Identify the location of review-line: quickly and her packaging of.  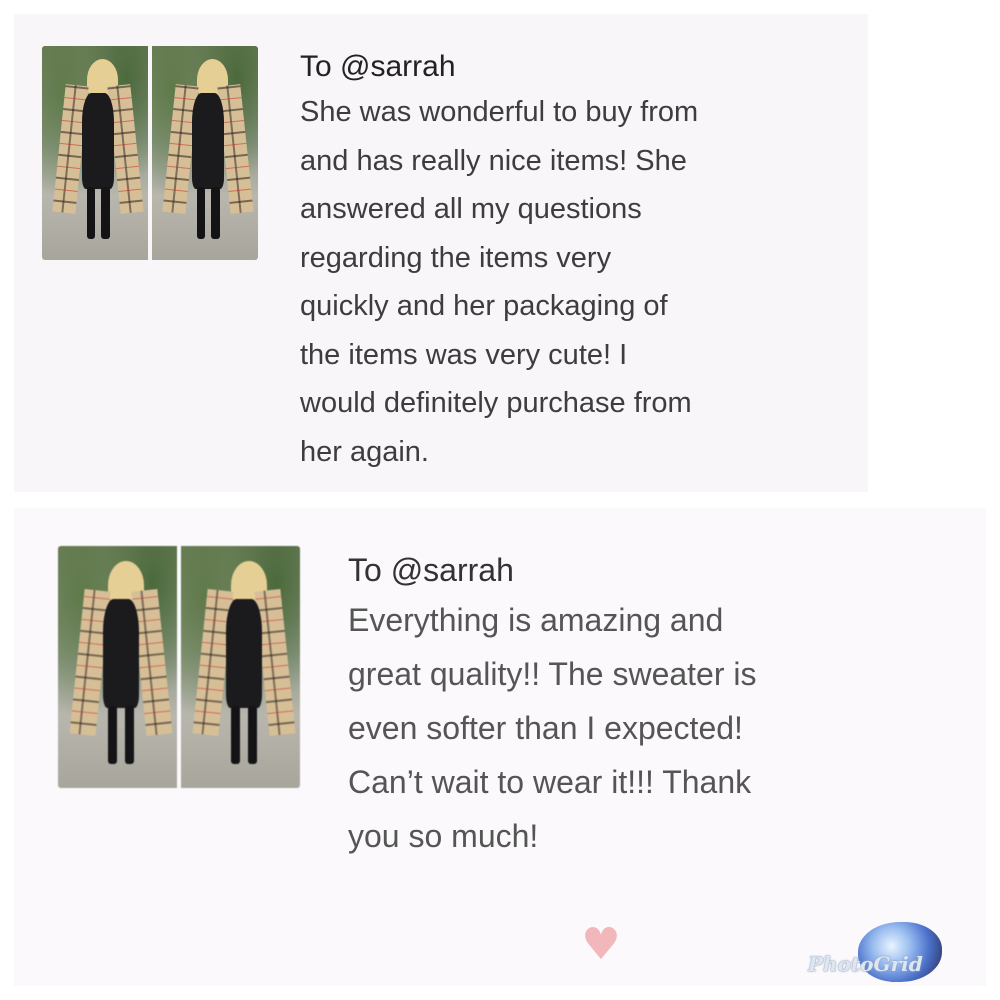
(484, 306).